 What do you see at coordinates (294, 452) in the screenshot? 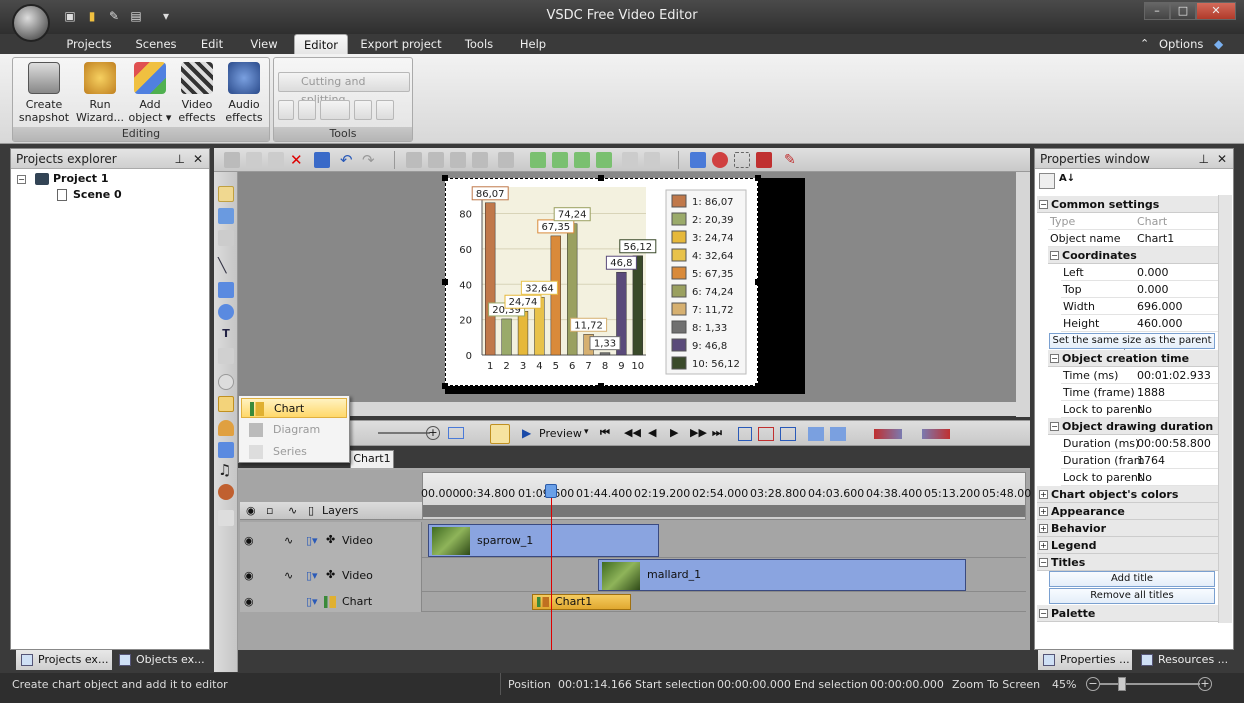
I see `popup-item-series: Series` at bounding box center [294, 452].